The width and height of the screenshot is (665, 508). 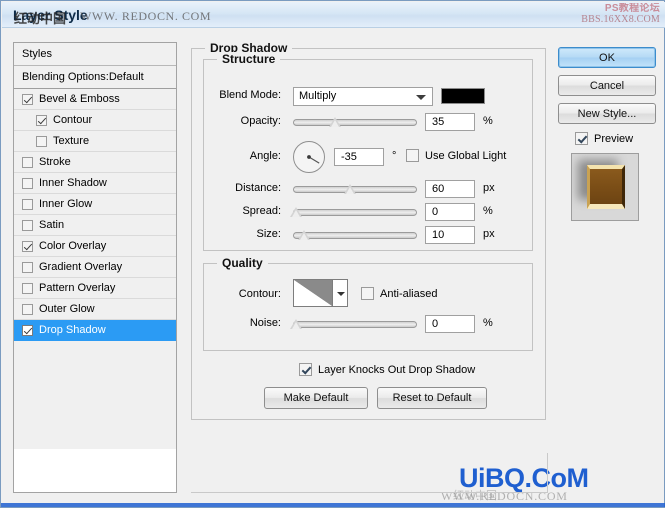 What do you see at coordinates (316, 398) in the screenshot?
I see `make-default-button: Make Default` at bounding box center [316, 398].